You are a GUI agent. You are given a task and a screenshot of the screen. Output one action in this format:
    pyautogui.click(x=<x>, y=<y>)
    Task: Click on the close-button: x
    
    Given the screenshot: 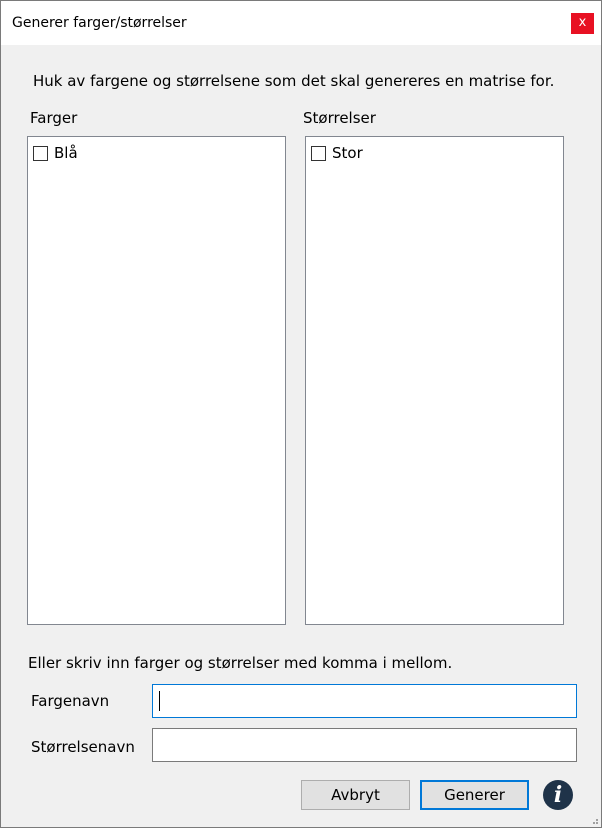 What is the action you would take?
    pyautogui.click(x=582, y=23)
    